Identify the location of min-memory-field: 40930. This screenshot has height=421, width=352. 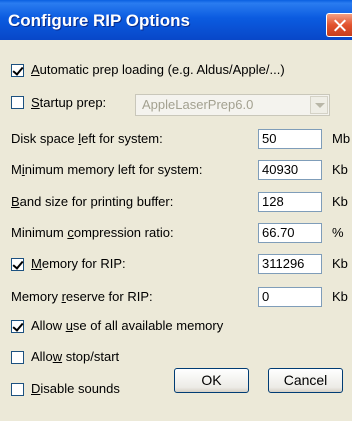
(290, 170).